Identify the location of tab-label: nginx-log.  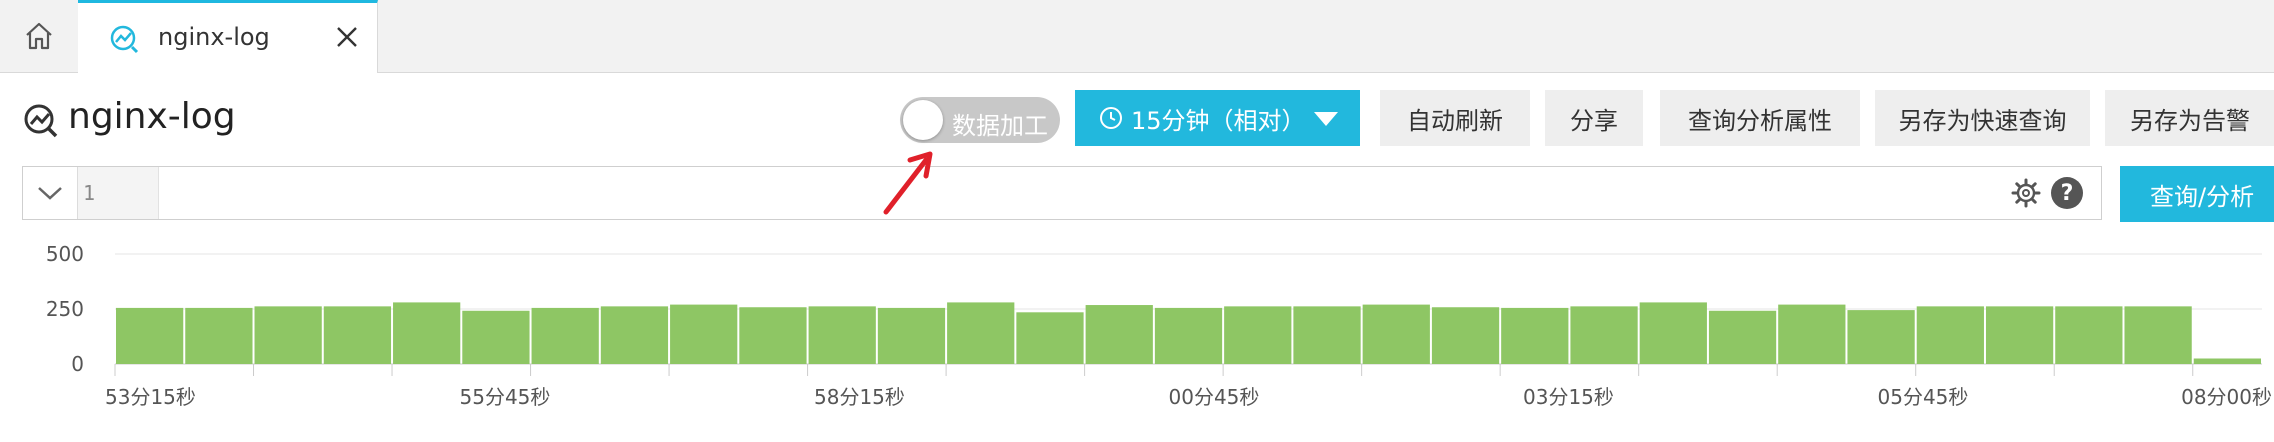
(214, 37).